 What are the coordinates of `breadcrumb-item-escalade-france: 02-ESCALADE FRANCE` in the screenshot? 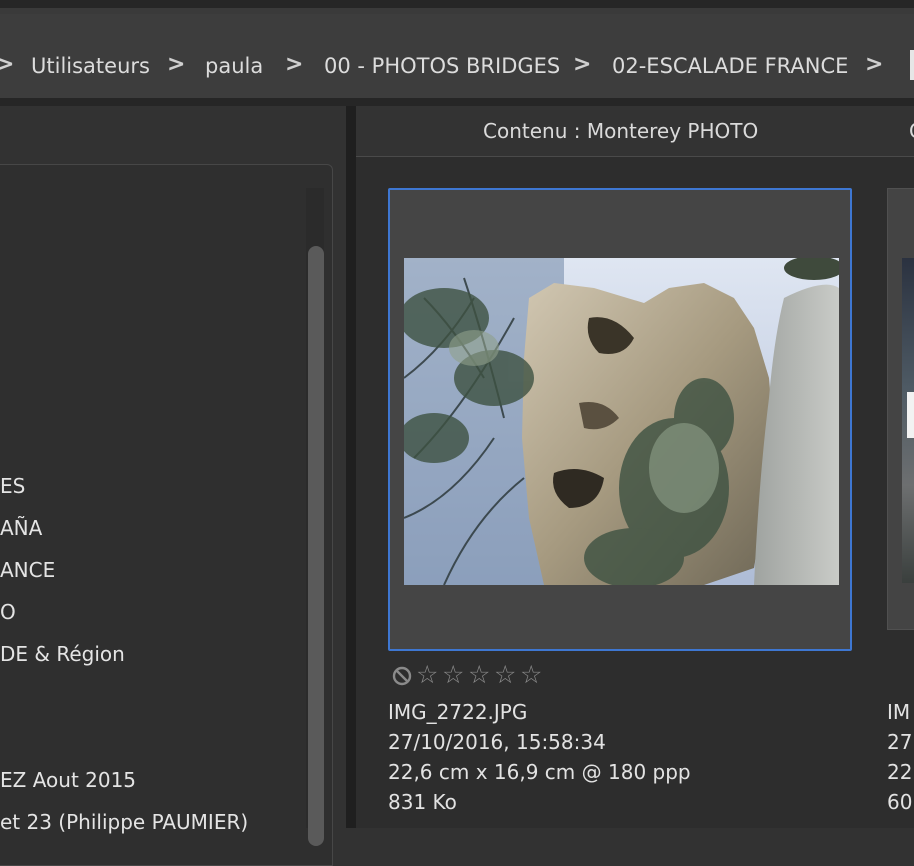 It's located at (730, 66).